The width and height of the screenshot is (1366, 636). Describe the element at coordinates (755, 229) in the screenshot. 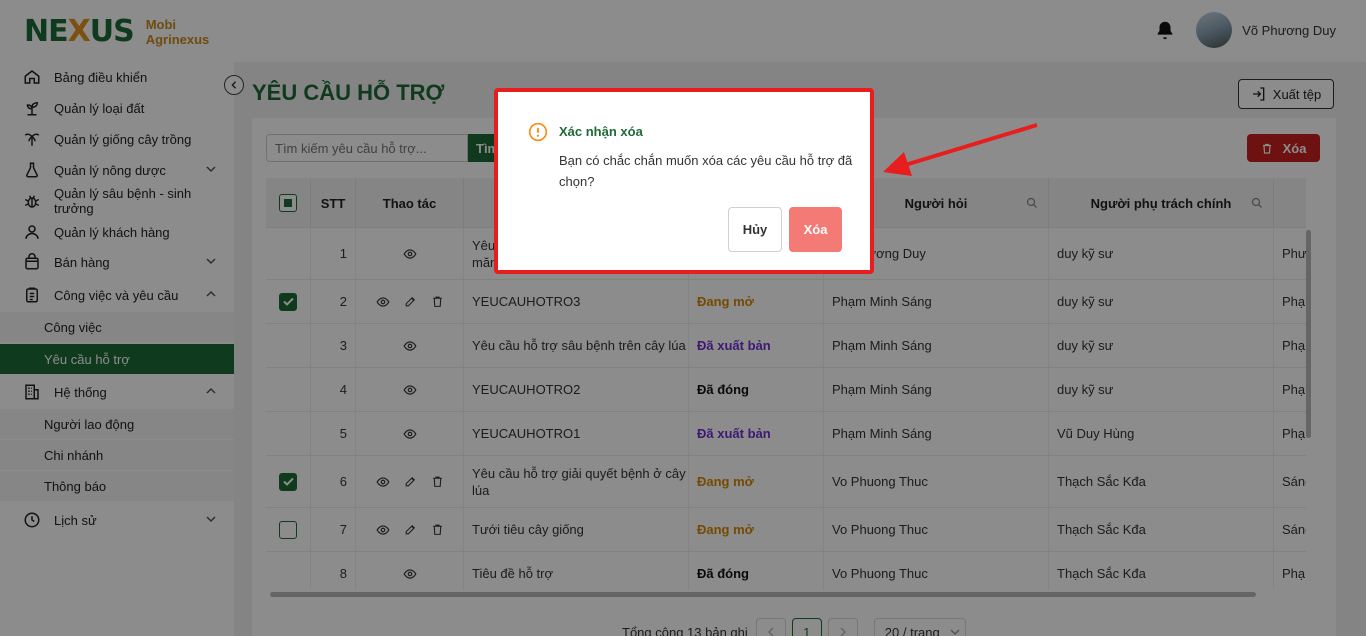

I see `cancel-button: Hủy` at that location.